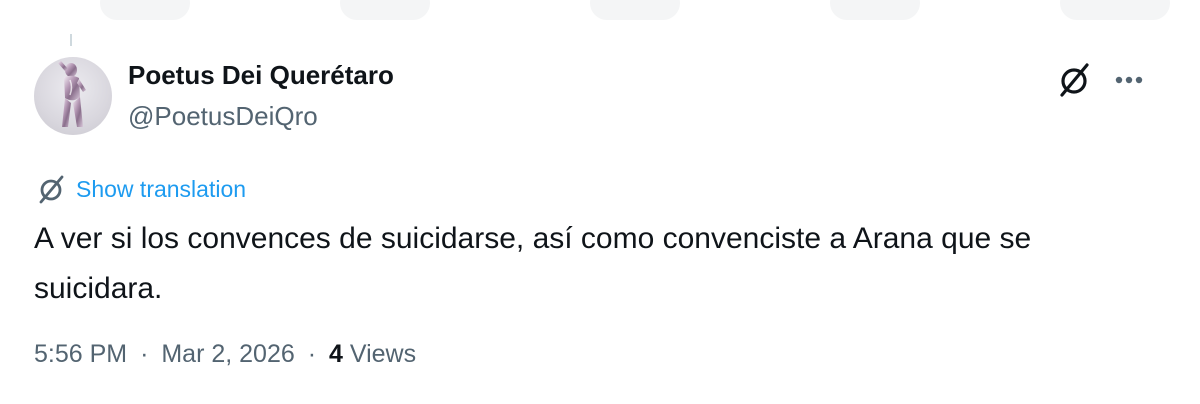  What do you see at coordinates (336, 354) in the screenshot?
I see `views-count: 4` at bounding box center [336, 354].